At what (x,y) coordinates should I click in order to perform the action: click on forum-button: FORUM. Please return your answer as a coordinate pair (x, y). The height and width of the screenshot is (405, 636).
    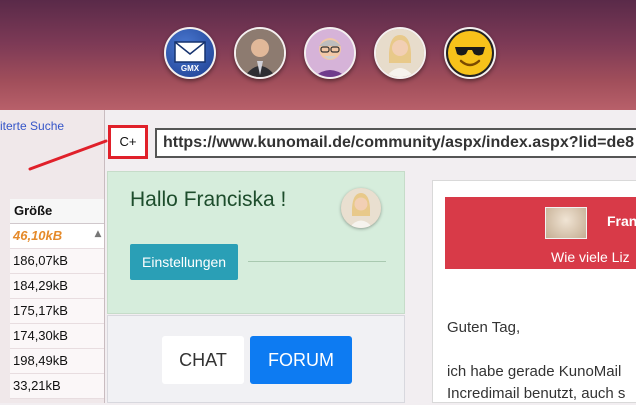
    Looking at the image, I should click on (301, 360).